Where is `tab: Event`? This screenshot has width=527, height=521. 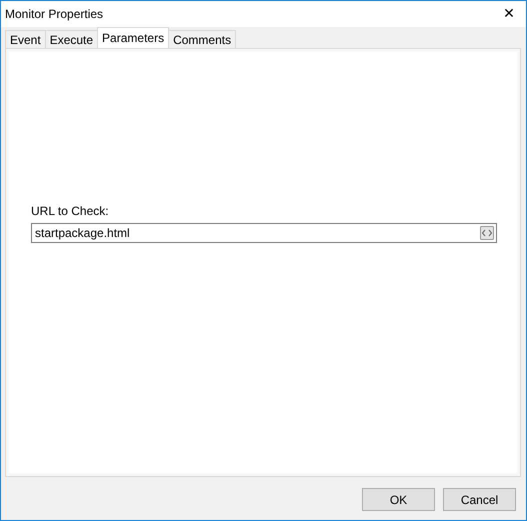 tab: Event is located at coordinates (25, 39).